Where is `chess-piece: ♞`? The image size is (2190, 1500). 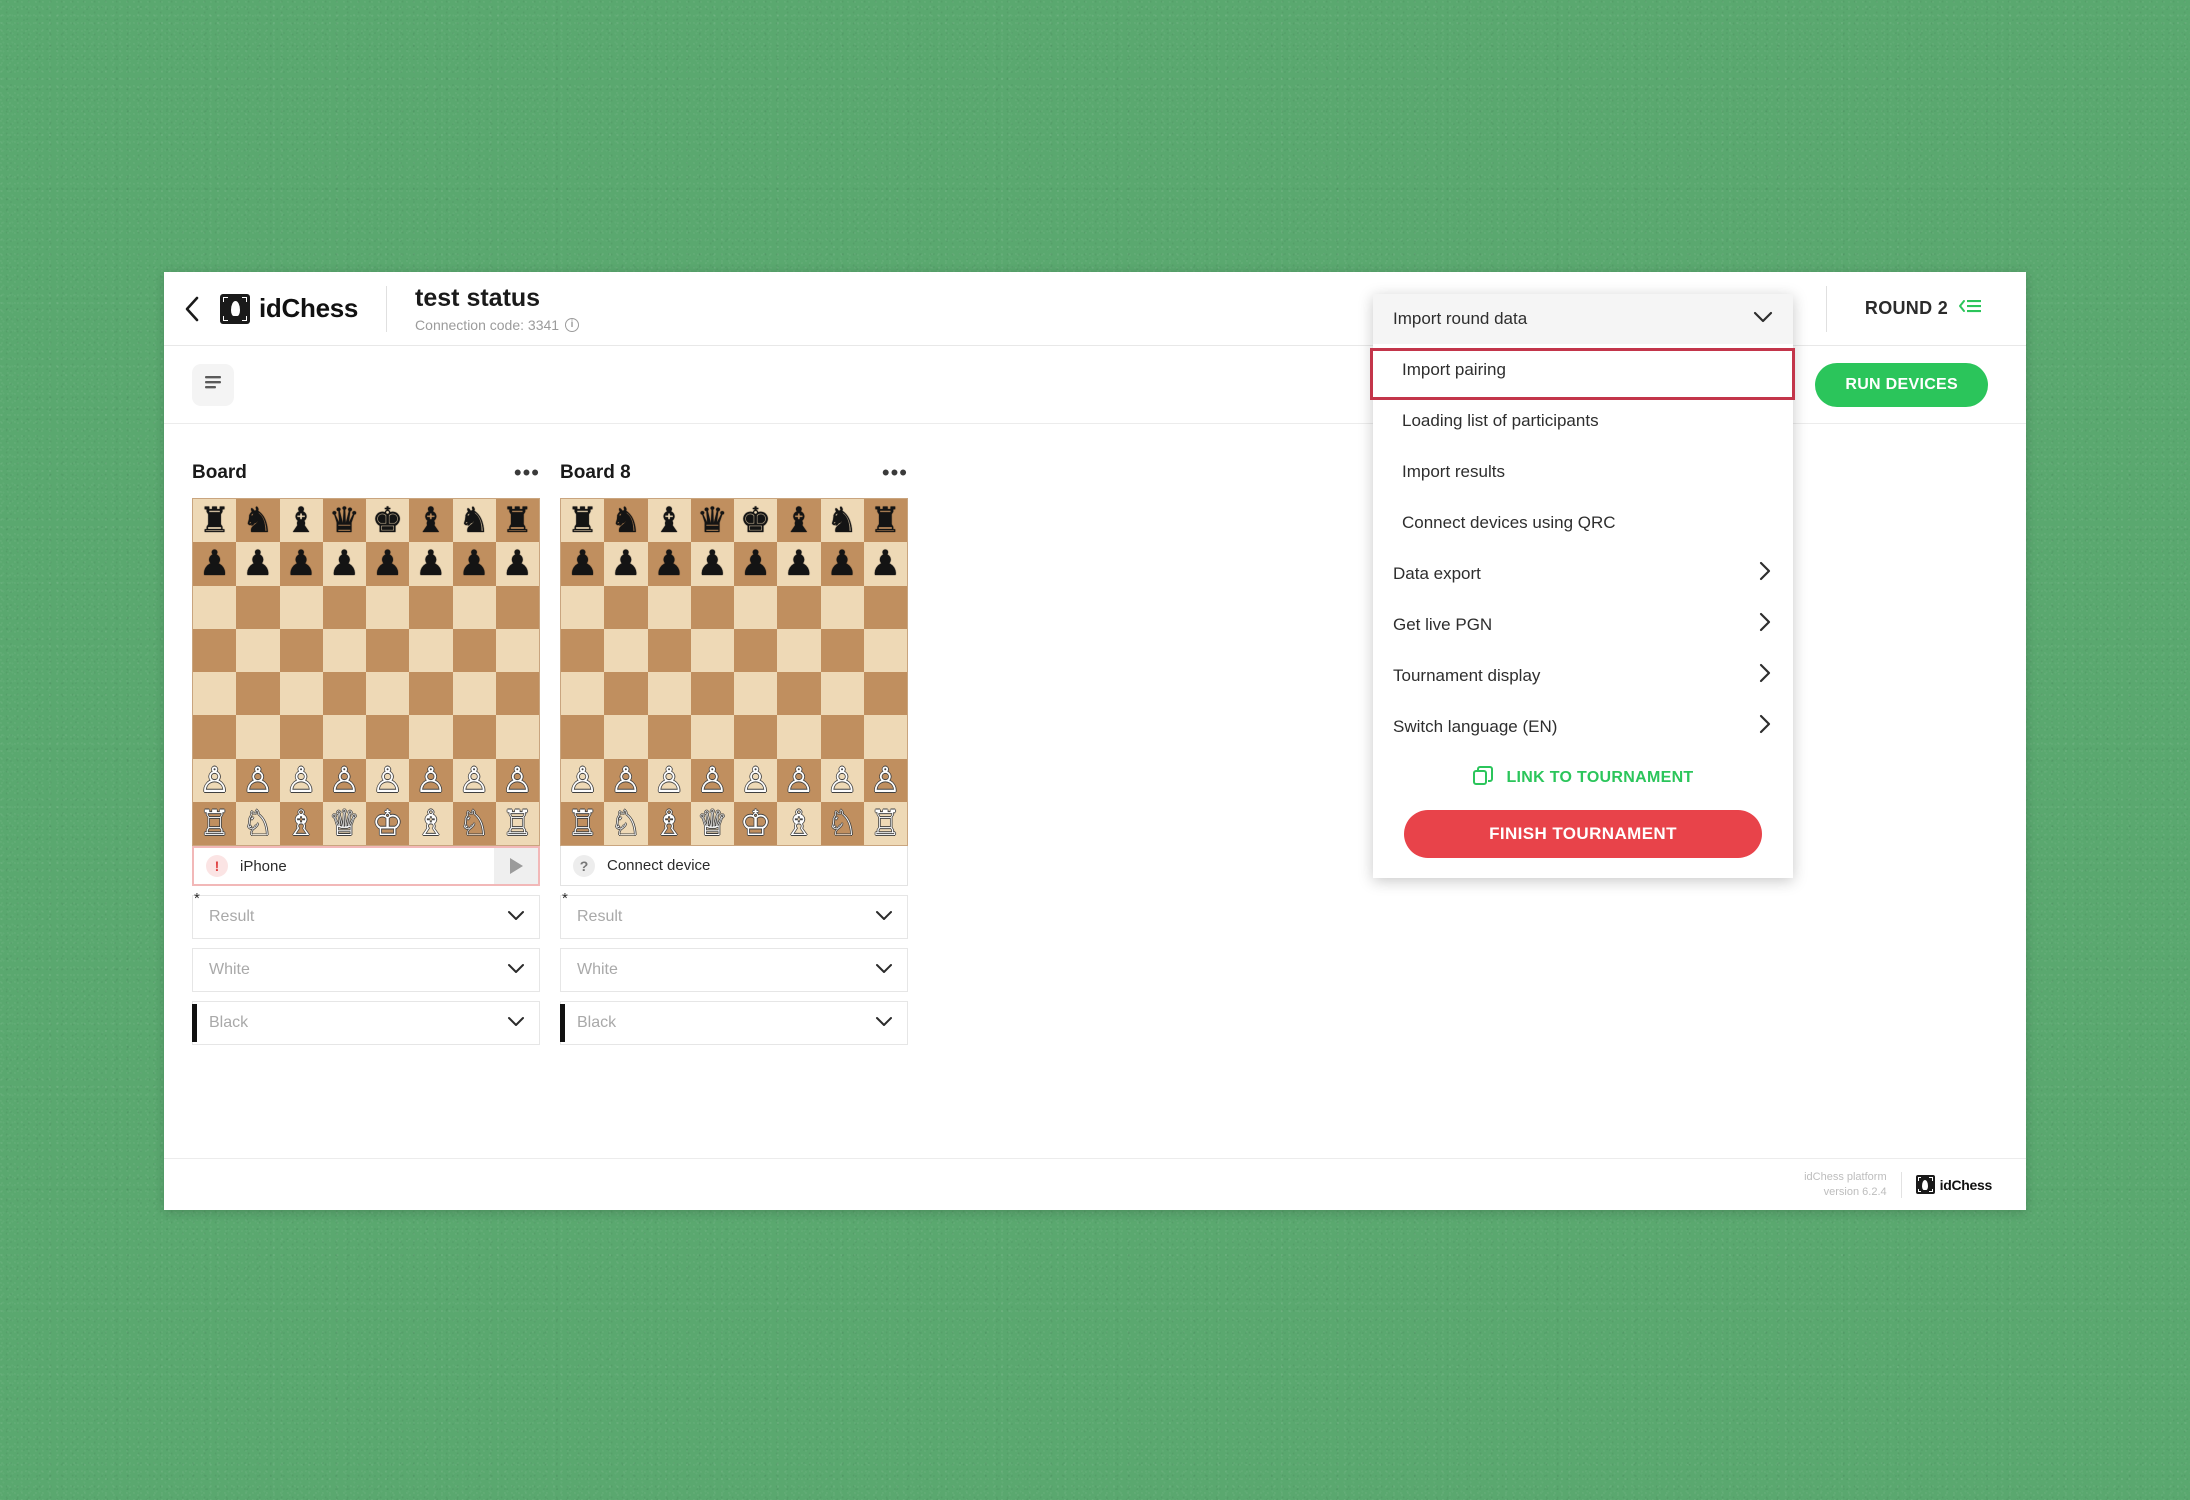 chess-piece: ♞ is located at coordinates (258, 521).